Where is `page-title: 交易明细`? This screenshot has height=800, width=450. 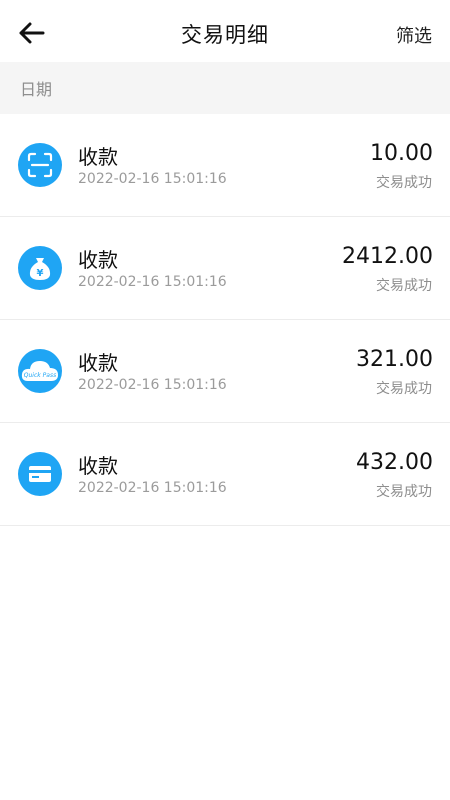 page-title: 交易明细 is located at coordinates (225, 35).